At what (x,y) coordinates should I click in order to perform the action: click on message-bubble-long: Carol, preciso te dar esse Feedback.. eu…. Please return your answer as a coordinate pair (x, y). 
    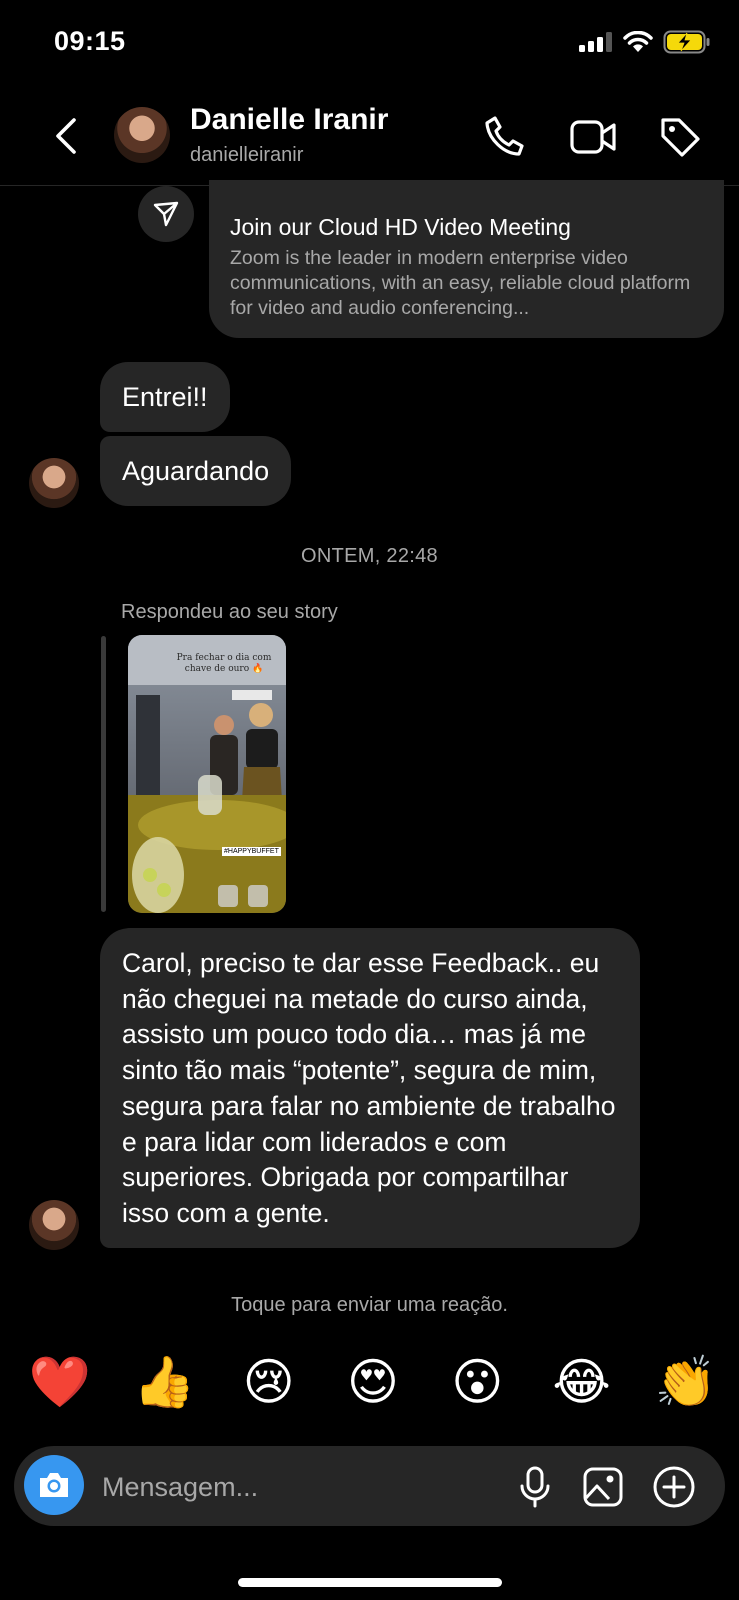
    Looking at the image, I should click on (370, 1088).